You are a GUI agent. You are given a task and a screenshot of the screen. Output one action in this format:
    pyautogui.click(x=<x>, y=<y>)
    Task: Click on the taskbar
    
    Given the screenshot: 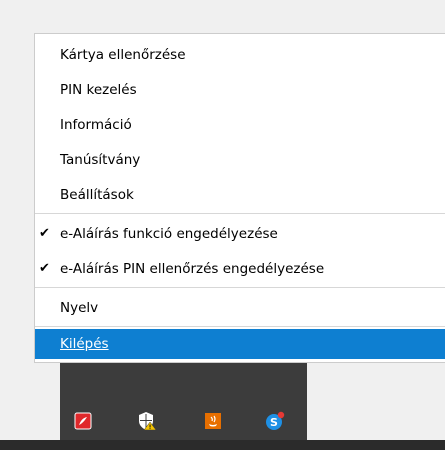 What is the action you would take?
    pyautogui.click(x=222, y=445)
    